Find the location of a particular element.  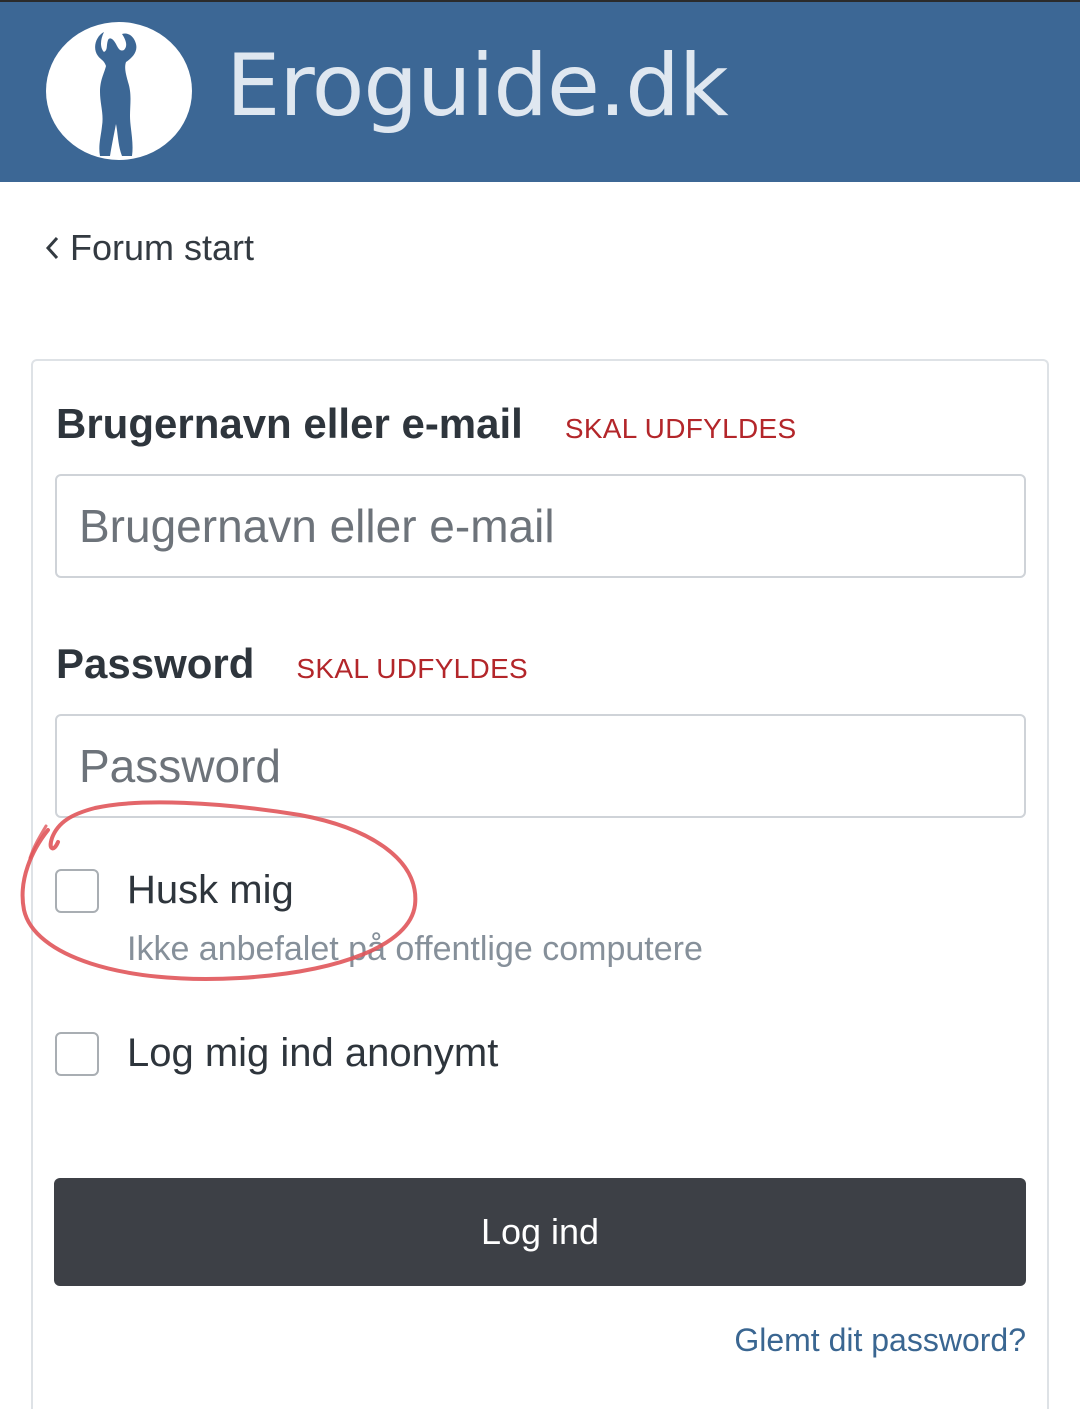

site-header: Eroguide.dk is located at coordinates (540, 91).